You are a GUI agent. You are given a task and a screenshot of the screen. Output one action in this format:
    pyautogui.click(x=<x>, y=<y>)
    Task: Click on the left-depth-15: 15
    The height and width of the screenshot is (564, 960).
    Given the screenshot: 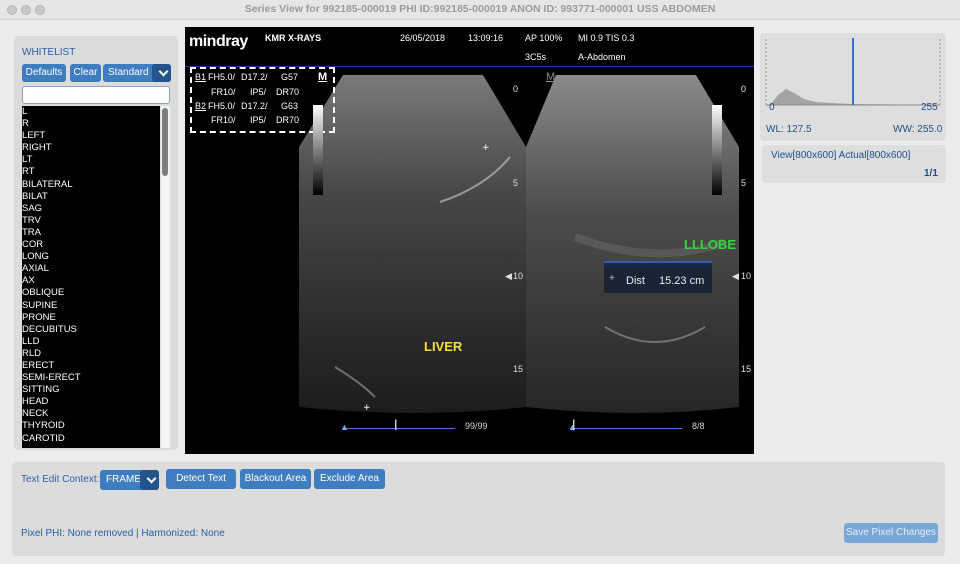 What is the action you would take?
    pyautogui.click(x=518, y=369)
    